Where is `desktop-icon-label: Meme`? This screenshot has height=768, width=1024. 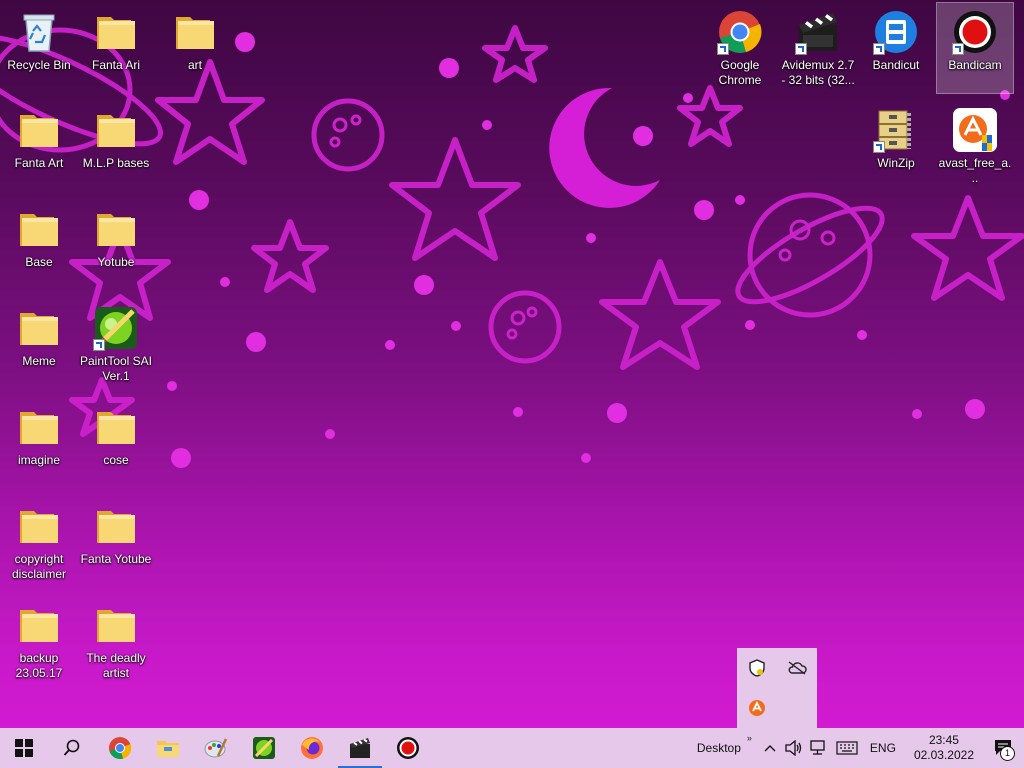
desktop-icon-label: Meme is located at coordinates (39, 361).